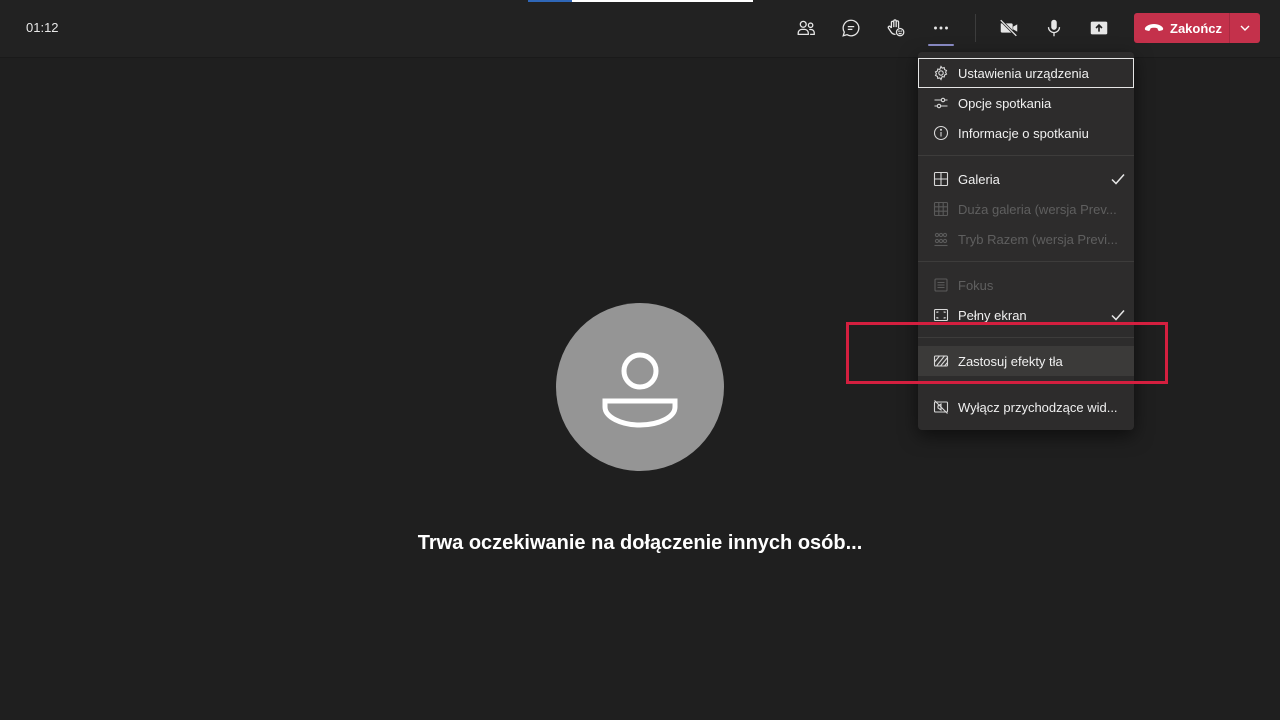 This screenshot has height=720, width=1280. I want to click on menu-item-label: Informacje o spotkaniu, so click(1023, 133).